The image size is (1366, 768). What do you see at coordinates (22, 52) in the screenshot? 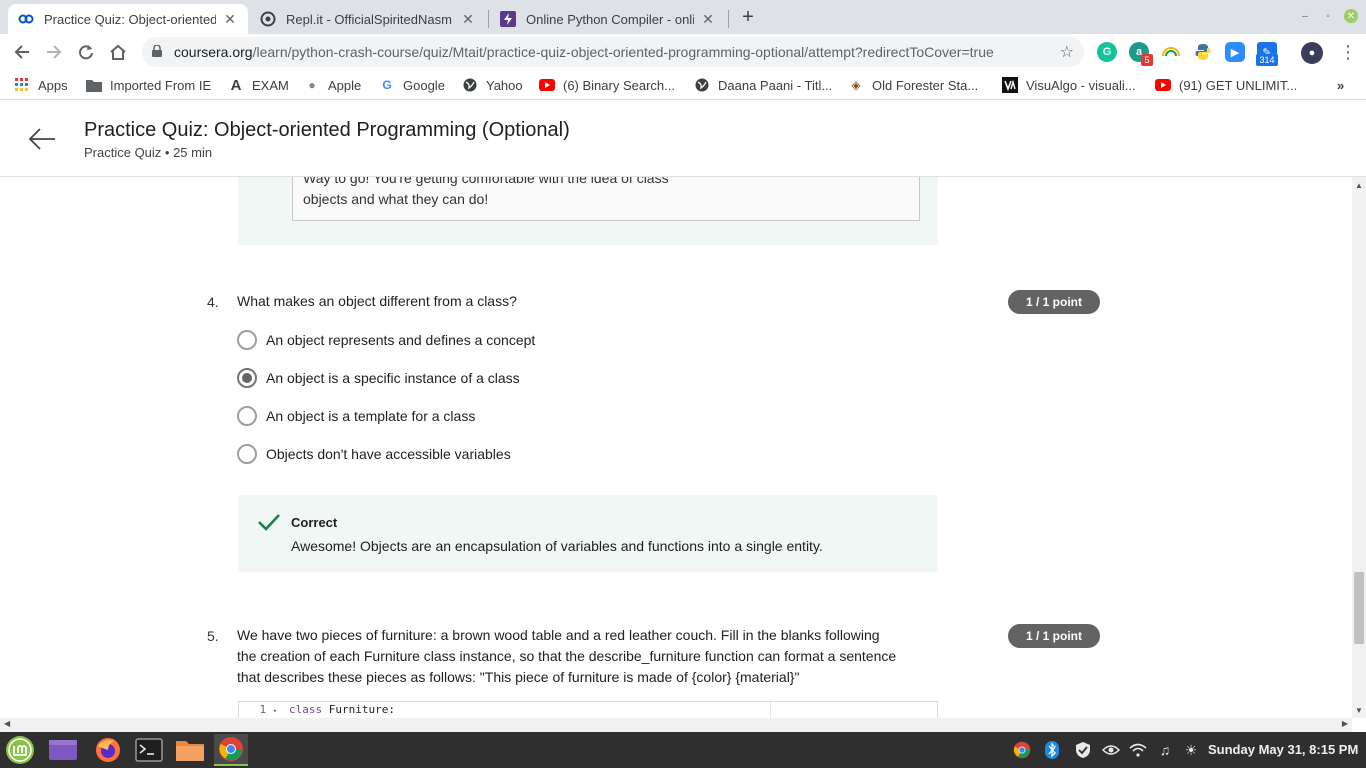
I see `back-icon` at bounding box center [22, 52].